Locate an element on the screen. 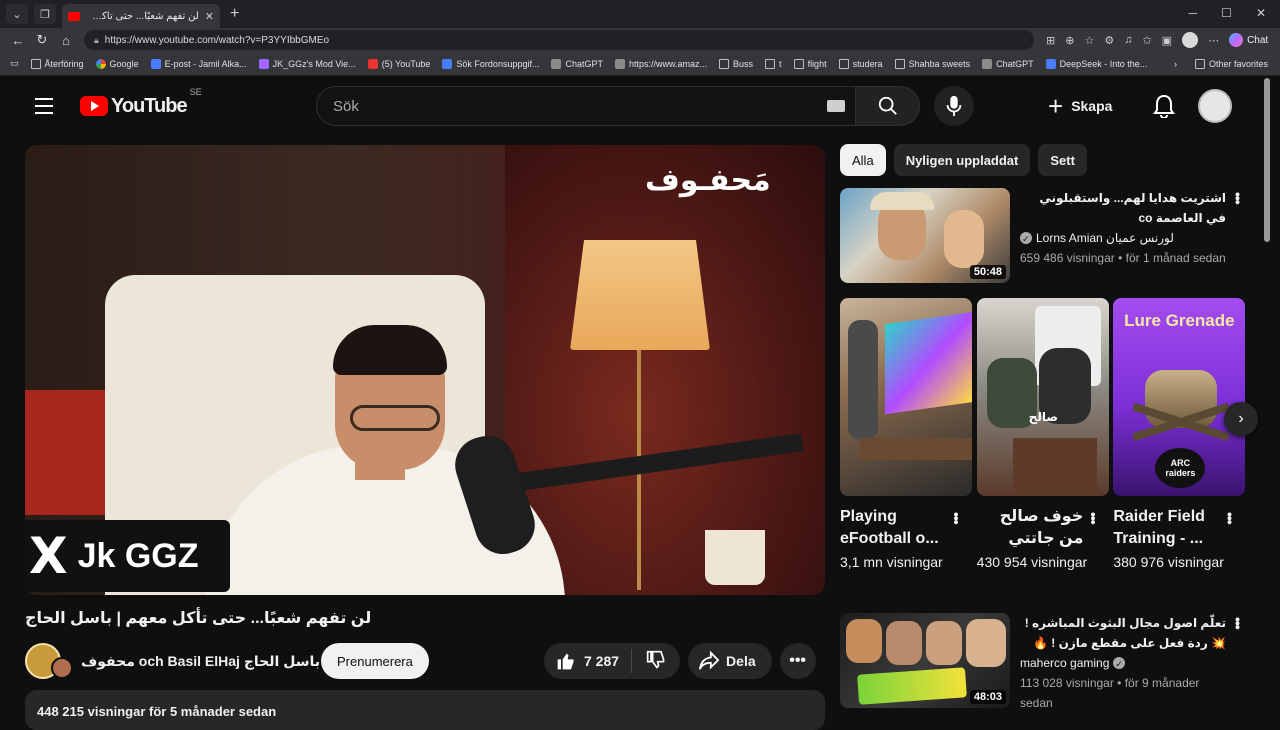 This screenshot has width=1280, height=730. bookmark-label: Återföring is located at coordinates (64, 63).